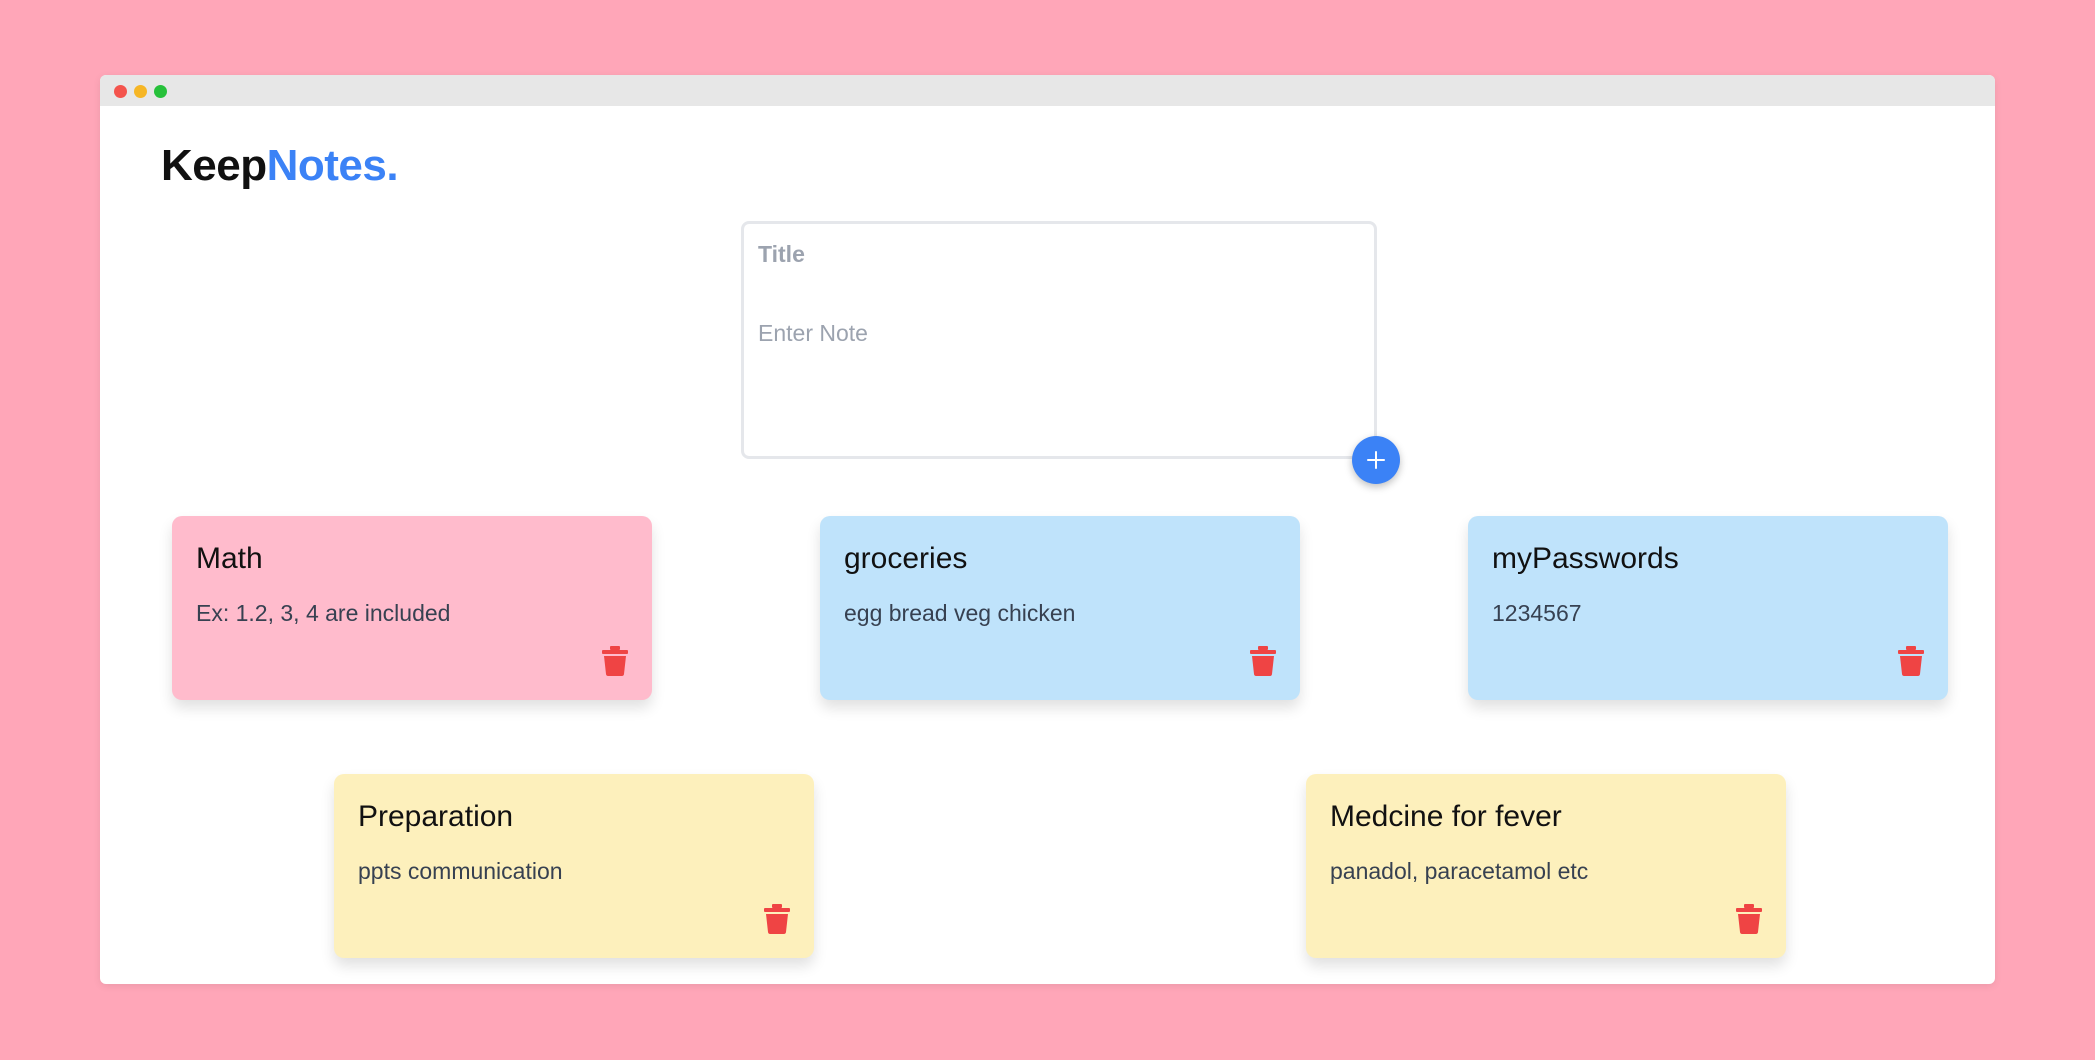 Image resolution: width=2095 pixels, height=1060 pixels. What do you see at coordinates (1058, 254) in the screenshot?
I see `title-input` at bounding box center [1058, 254].